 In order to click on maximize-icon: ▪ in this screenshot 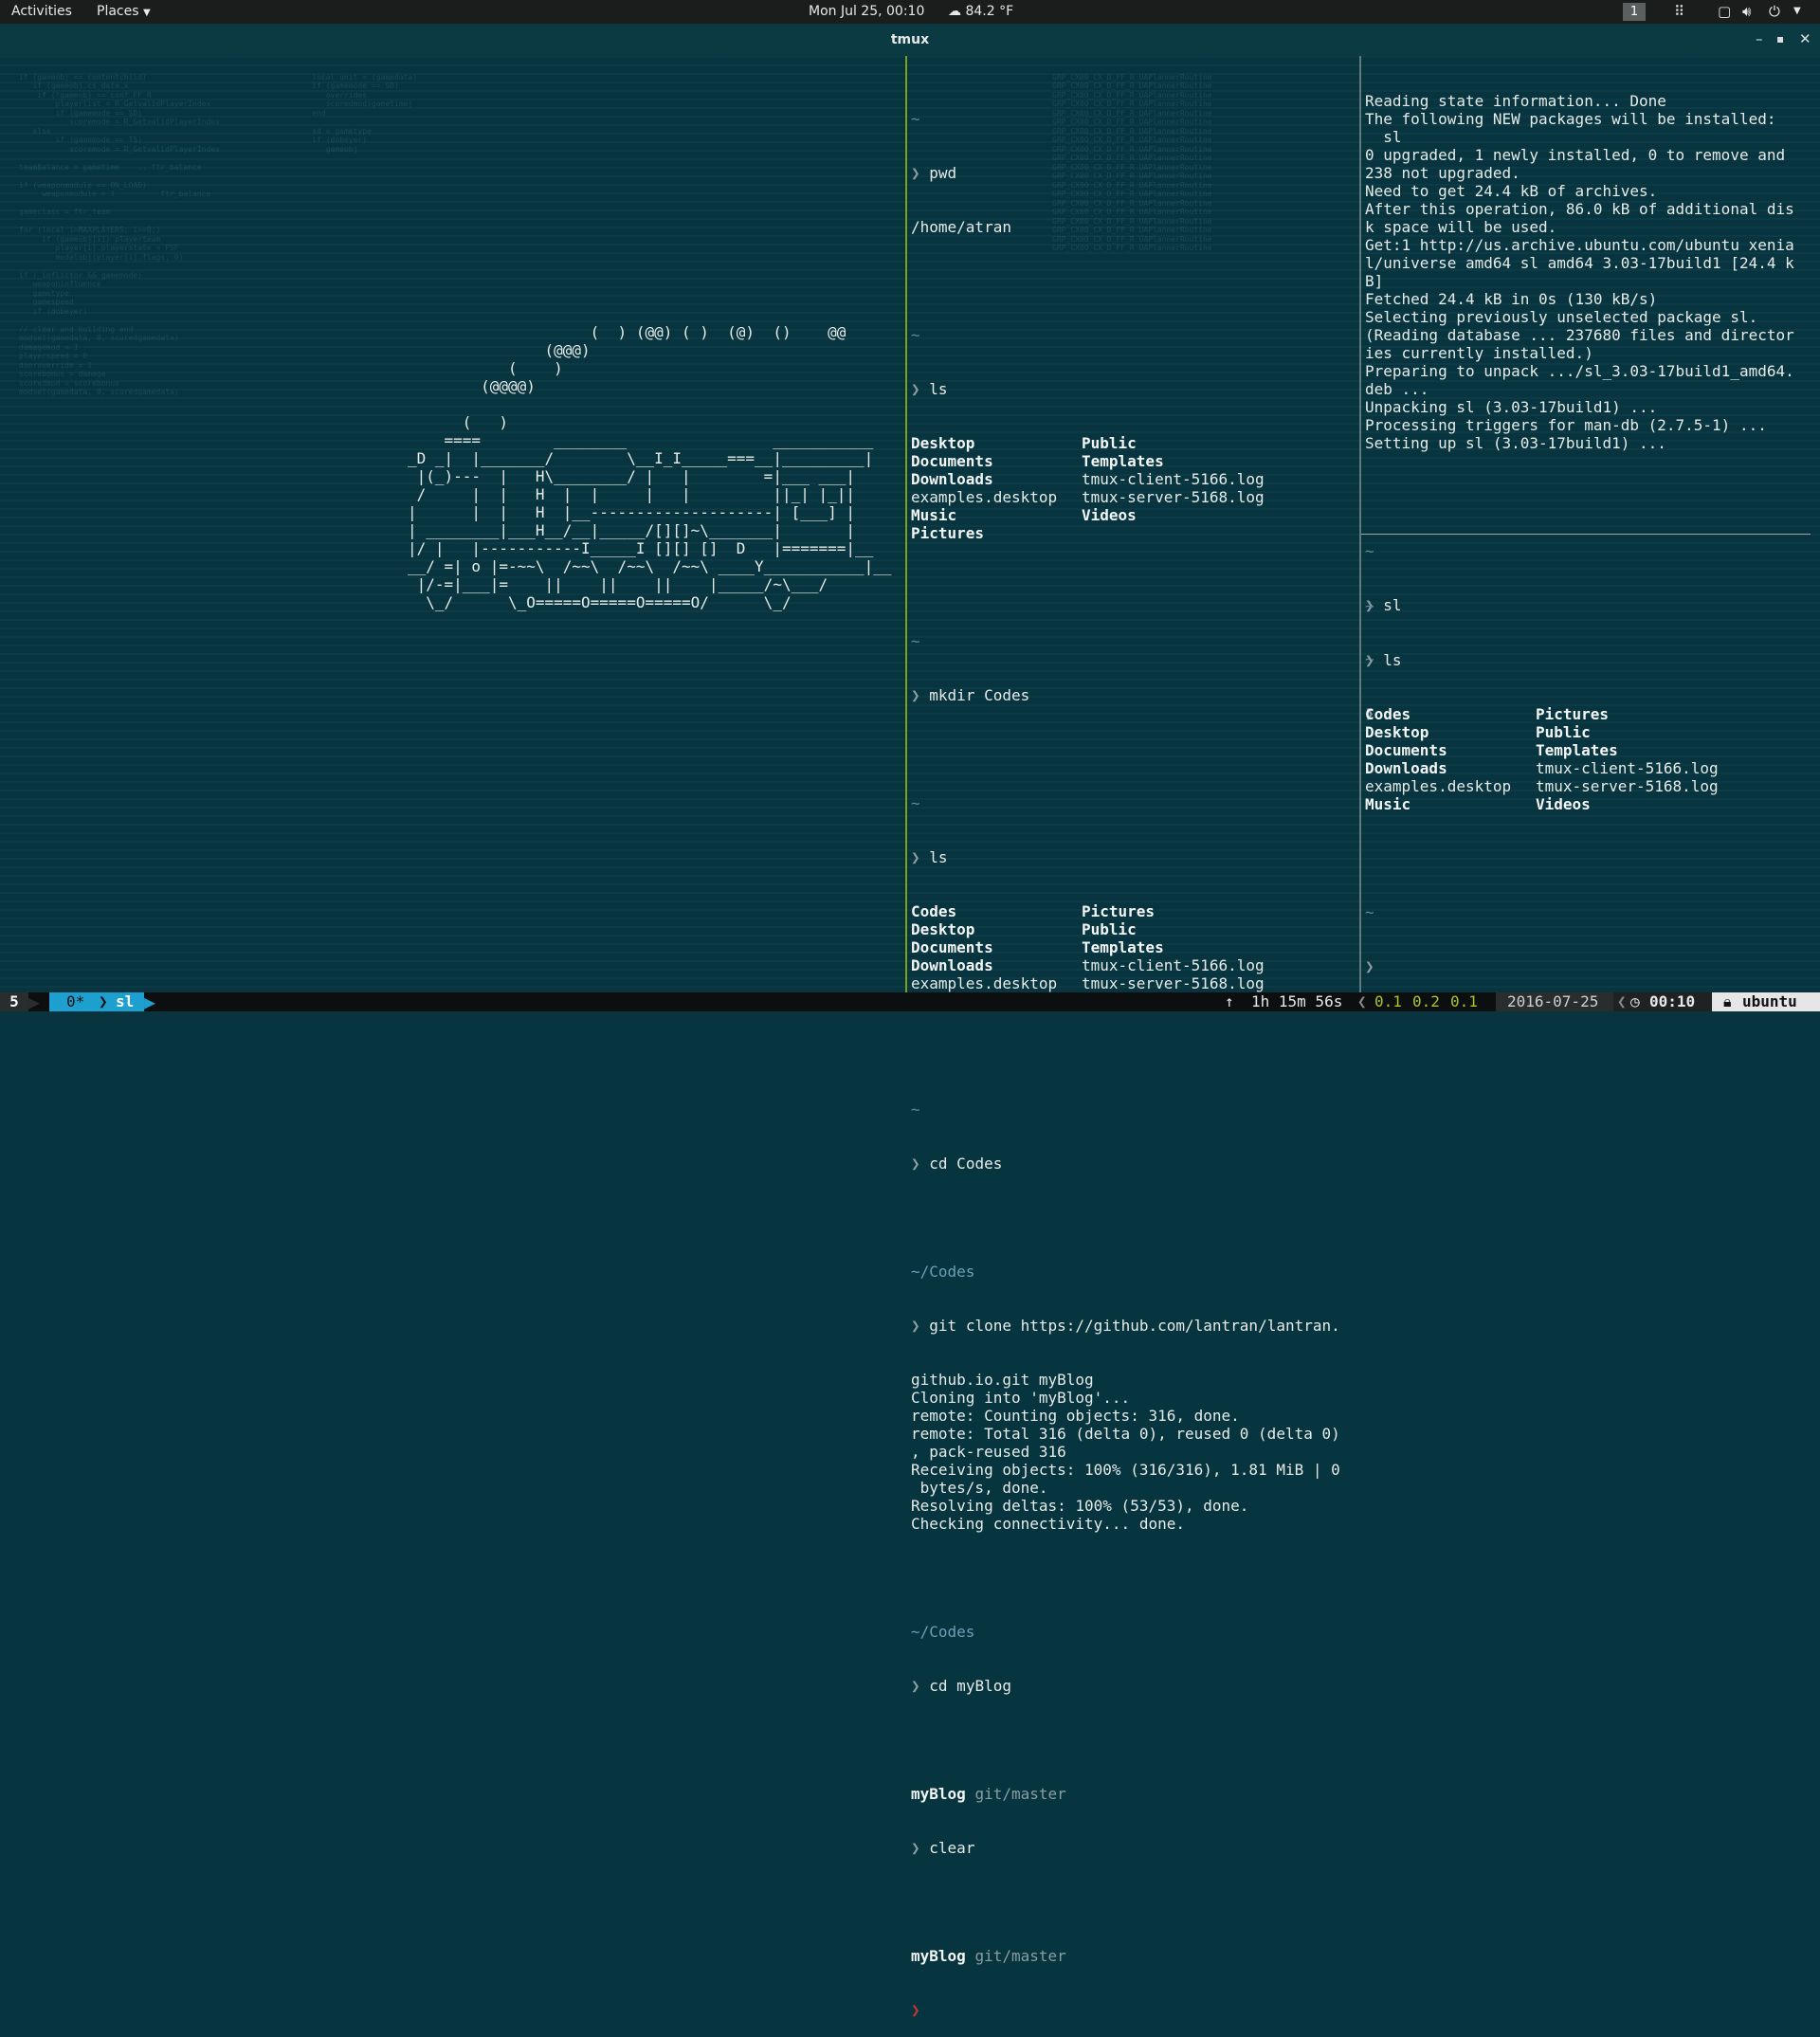, I will do `click(1780, 38)`.